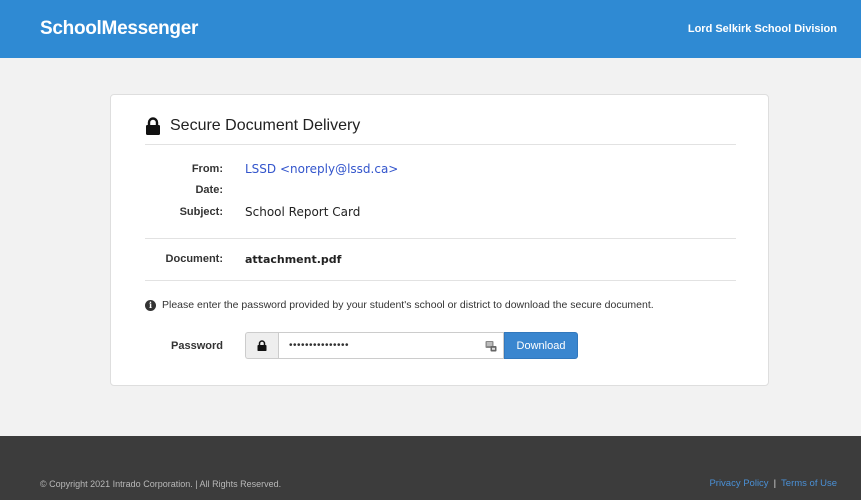 The image size is (861, 500). What do you see at coordinates (150, 305) in the screenshot?
I see `info-icon: i` at bounding box center [150, 305].